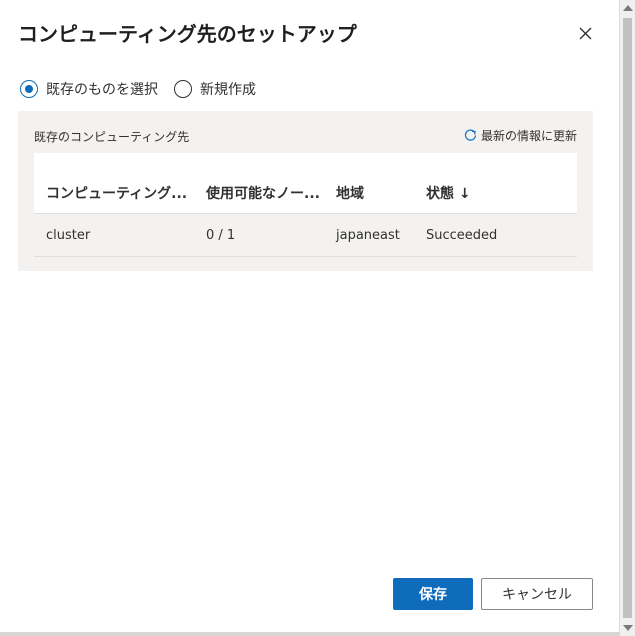 This screenshot has height=636, width=635. I want to click on cancel-button: キャンセル, so click(537, 594).